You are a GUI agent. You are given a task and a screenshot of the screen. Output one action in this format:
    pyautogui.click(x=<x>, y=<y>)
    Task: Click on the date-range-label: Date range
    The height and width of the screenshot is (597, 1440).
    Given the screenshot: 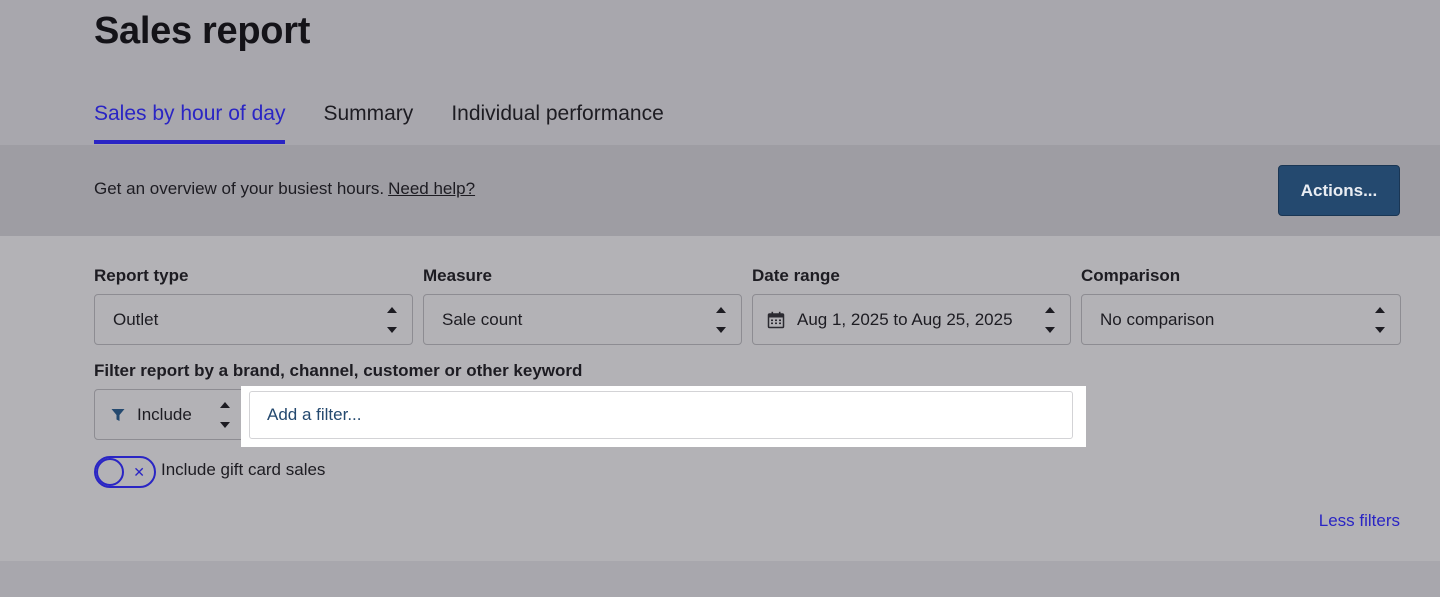 What is the action you would take?
    pyautogui.click(x=796, y=275)
    